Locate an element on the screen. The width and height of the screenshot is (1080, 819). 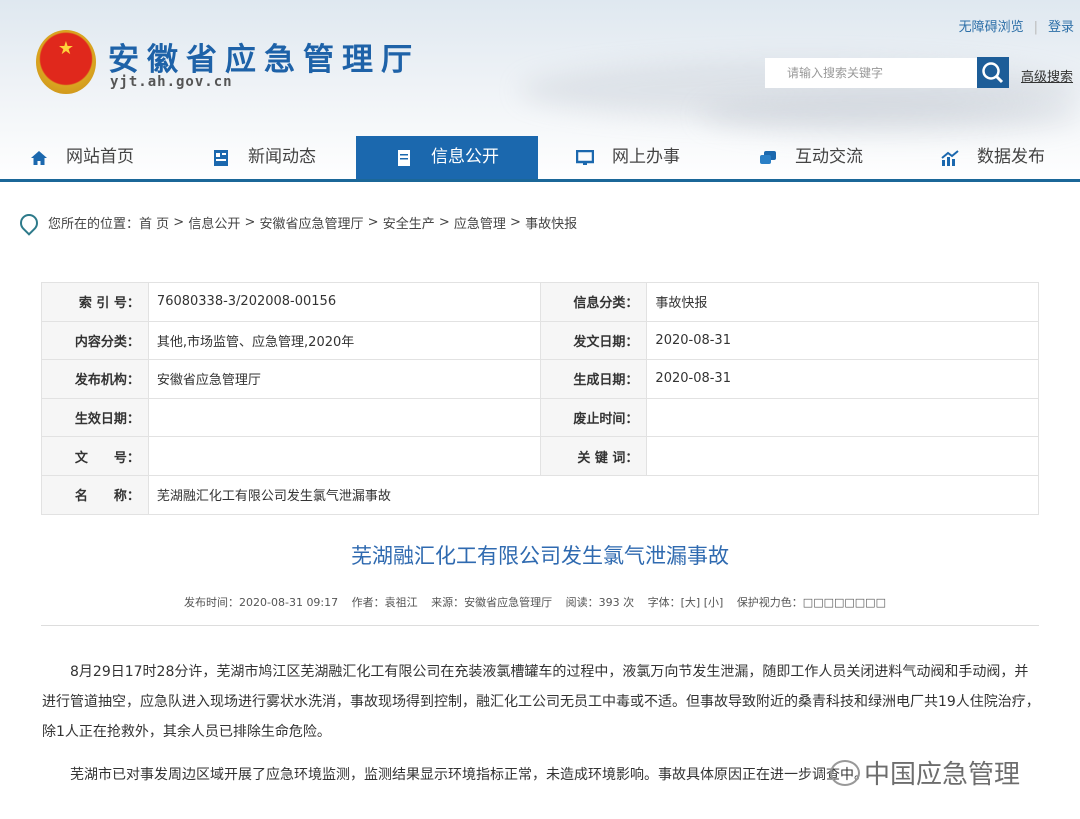
search-button is located at coordinates (993, 72).